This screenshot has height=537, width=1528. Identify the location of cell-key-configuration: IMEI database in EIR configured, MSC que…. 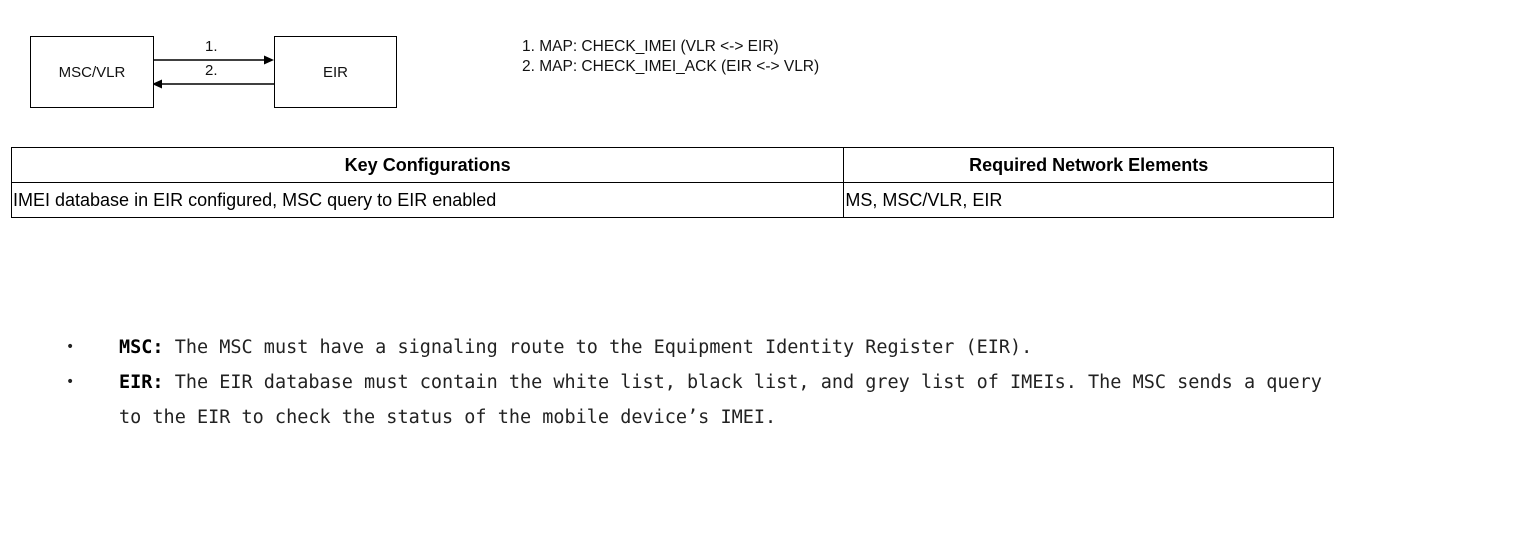
(427, 200).